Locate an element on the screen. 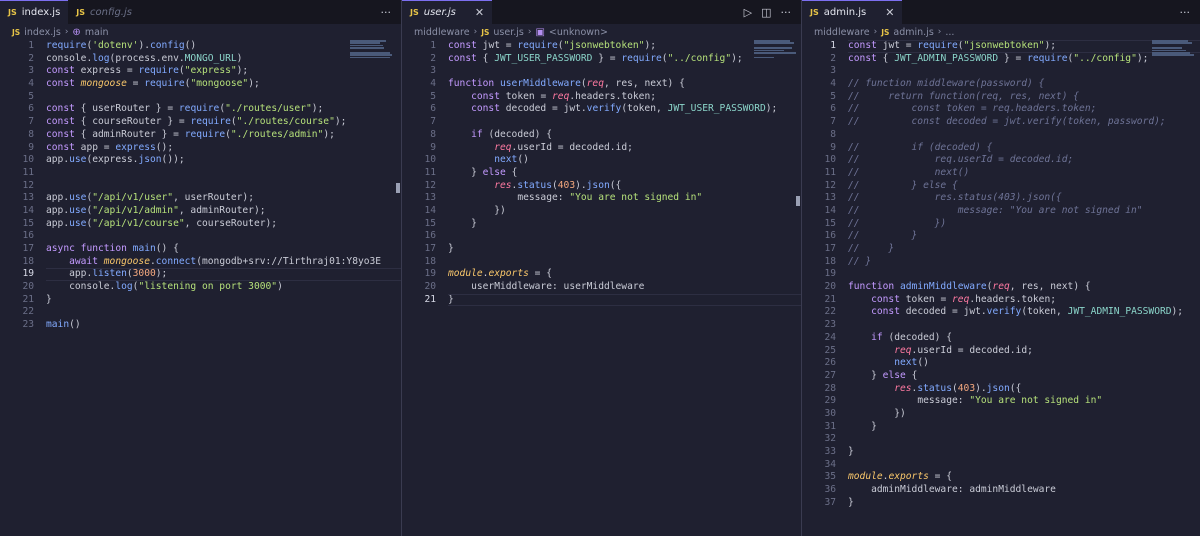 This screenshot has height=536, width=1200. code-line: 12 res.status(403).json({ is located at coordinates (601, 186).